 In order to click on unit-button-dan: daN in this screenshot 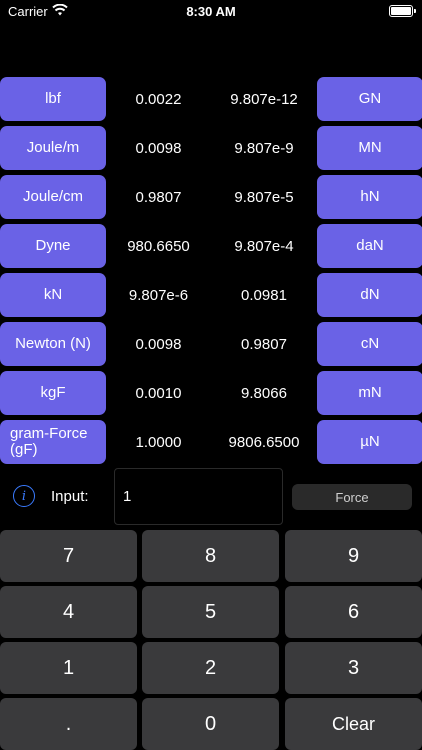, I will do `click(369, 246)`.